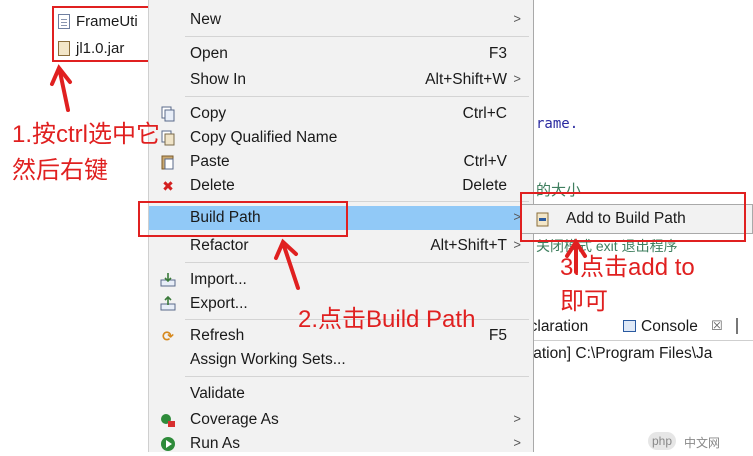 The image size is (753, 456). What do you see at coordinates (86, 134) in the screenshot?
I see `annotation-step1-line1: 1.按ctrl选中它` at bounding box center [86, 134].